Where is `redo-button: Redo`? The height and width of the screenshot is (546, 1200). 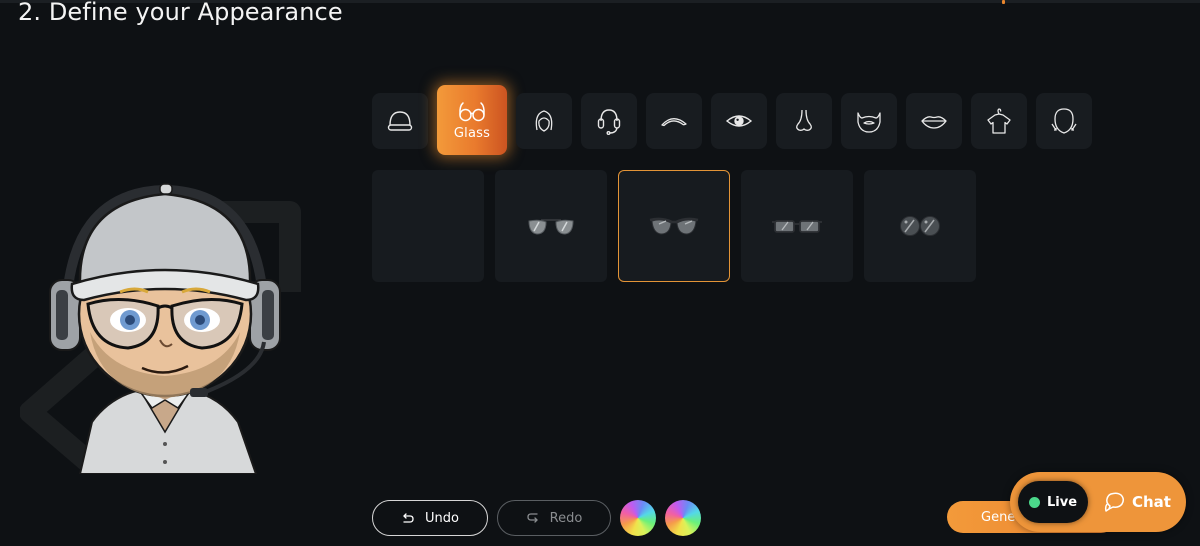
redo-button: Redo is located at coordinates (554, 518).